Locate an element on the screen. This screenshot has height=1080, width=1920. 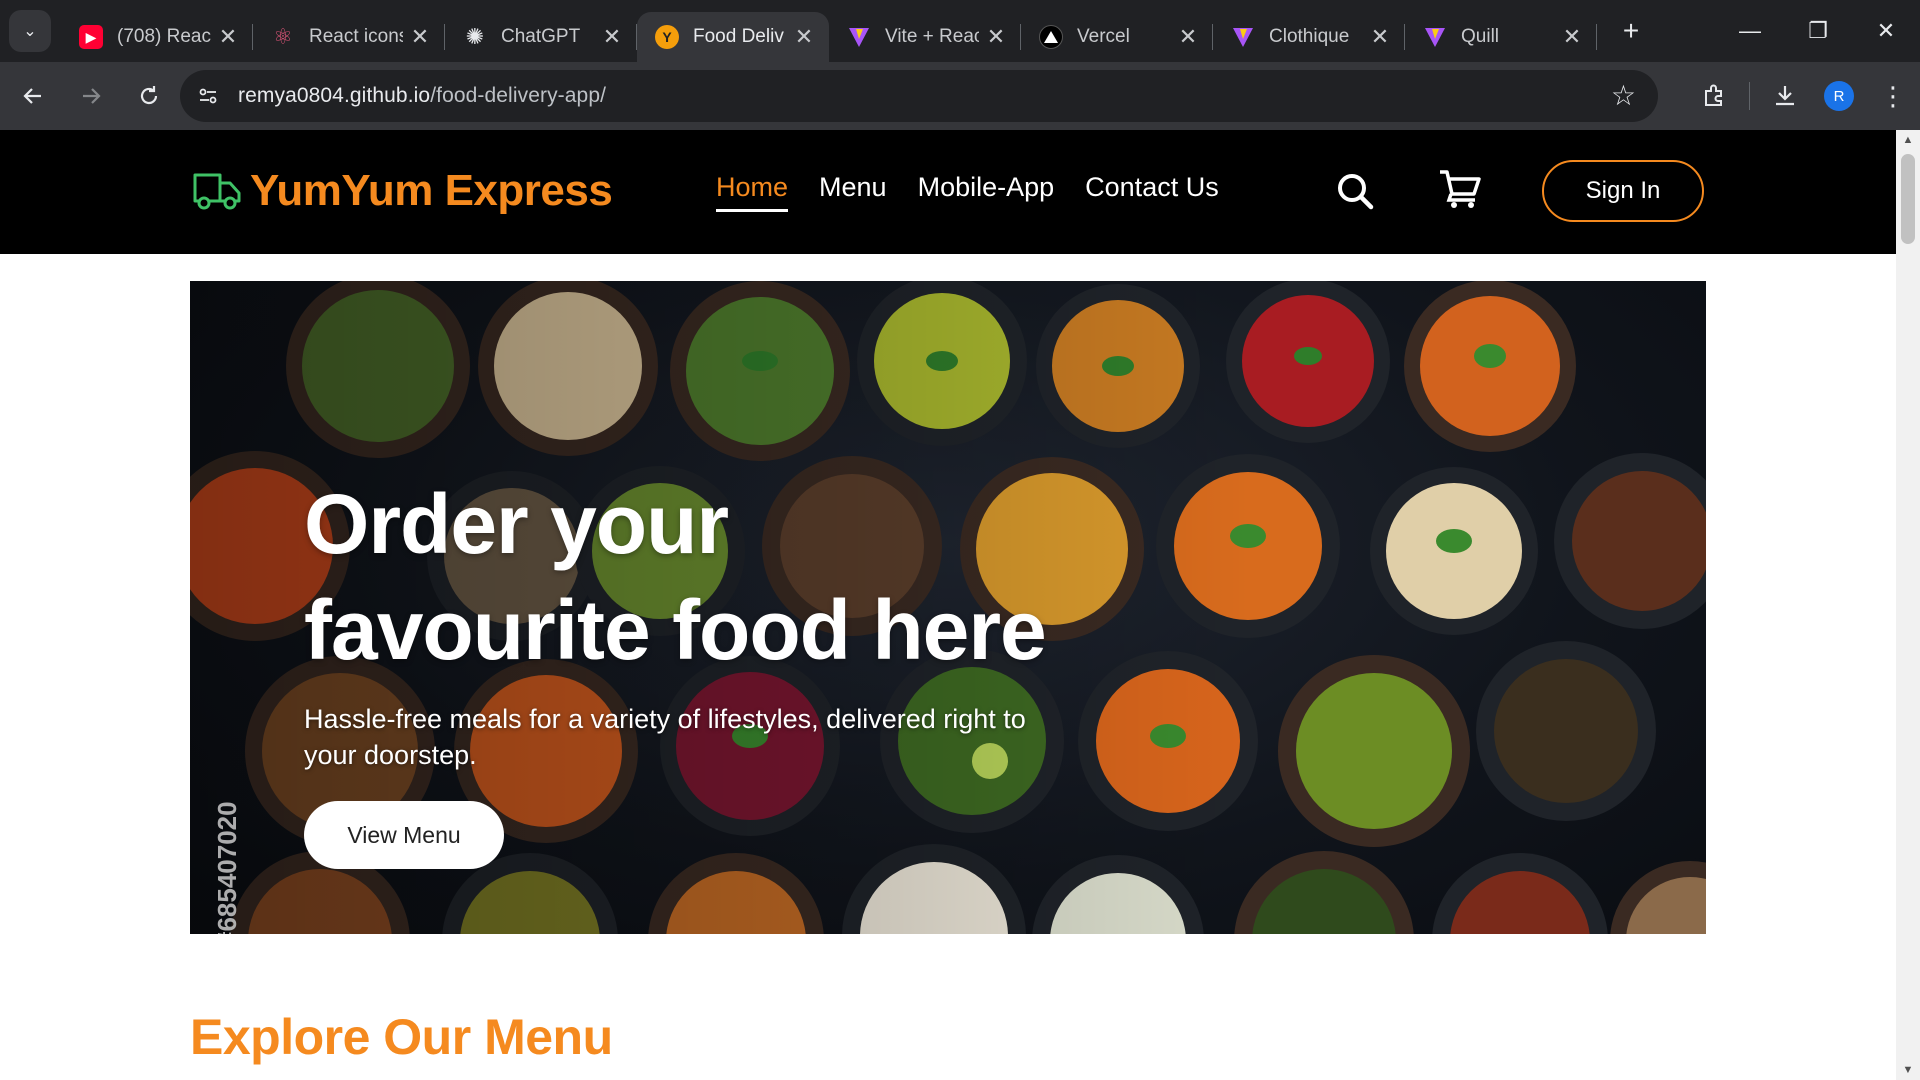
main-menu: Home Menu Mobile-App Contact Us is located at coordinates (983, 192).